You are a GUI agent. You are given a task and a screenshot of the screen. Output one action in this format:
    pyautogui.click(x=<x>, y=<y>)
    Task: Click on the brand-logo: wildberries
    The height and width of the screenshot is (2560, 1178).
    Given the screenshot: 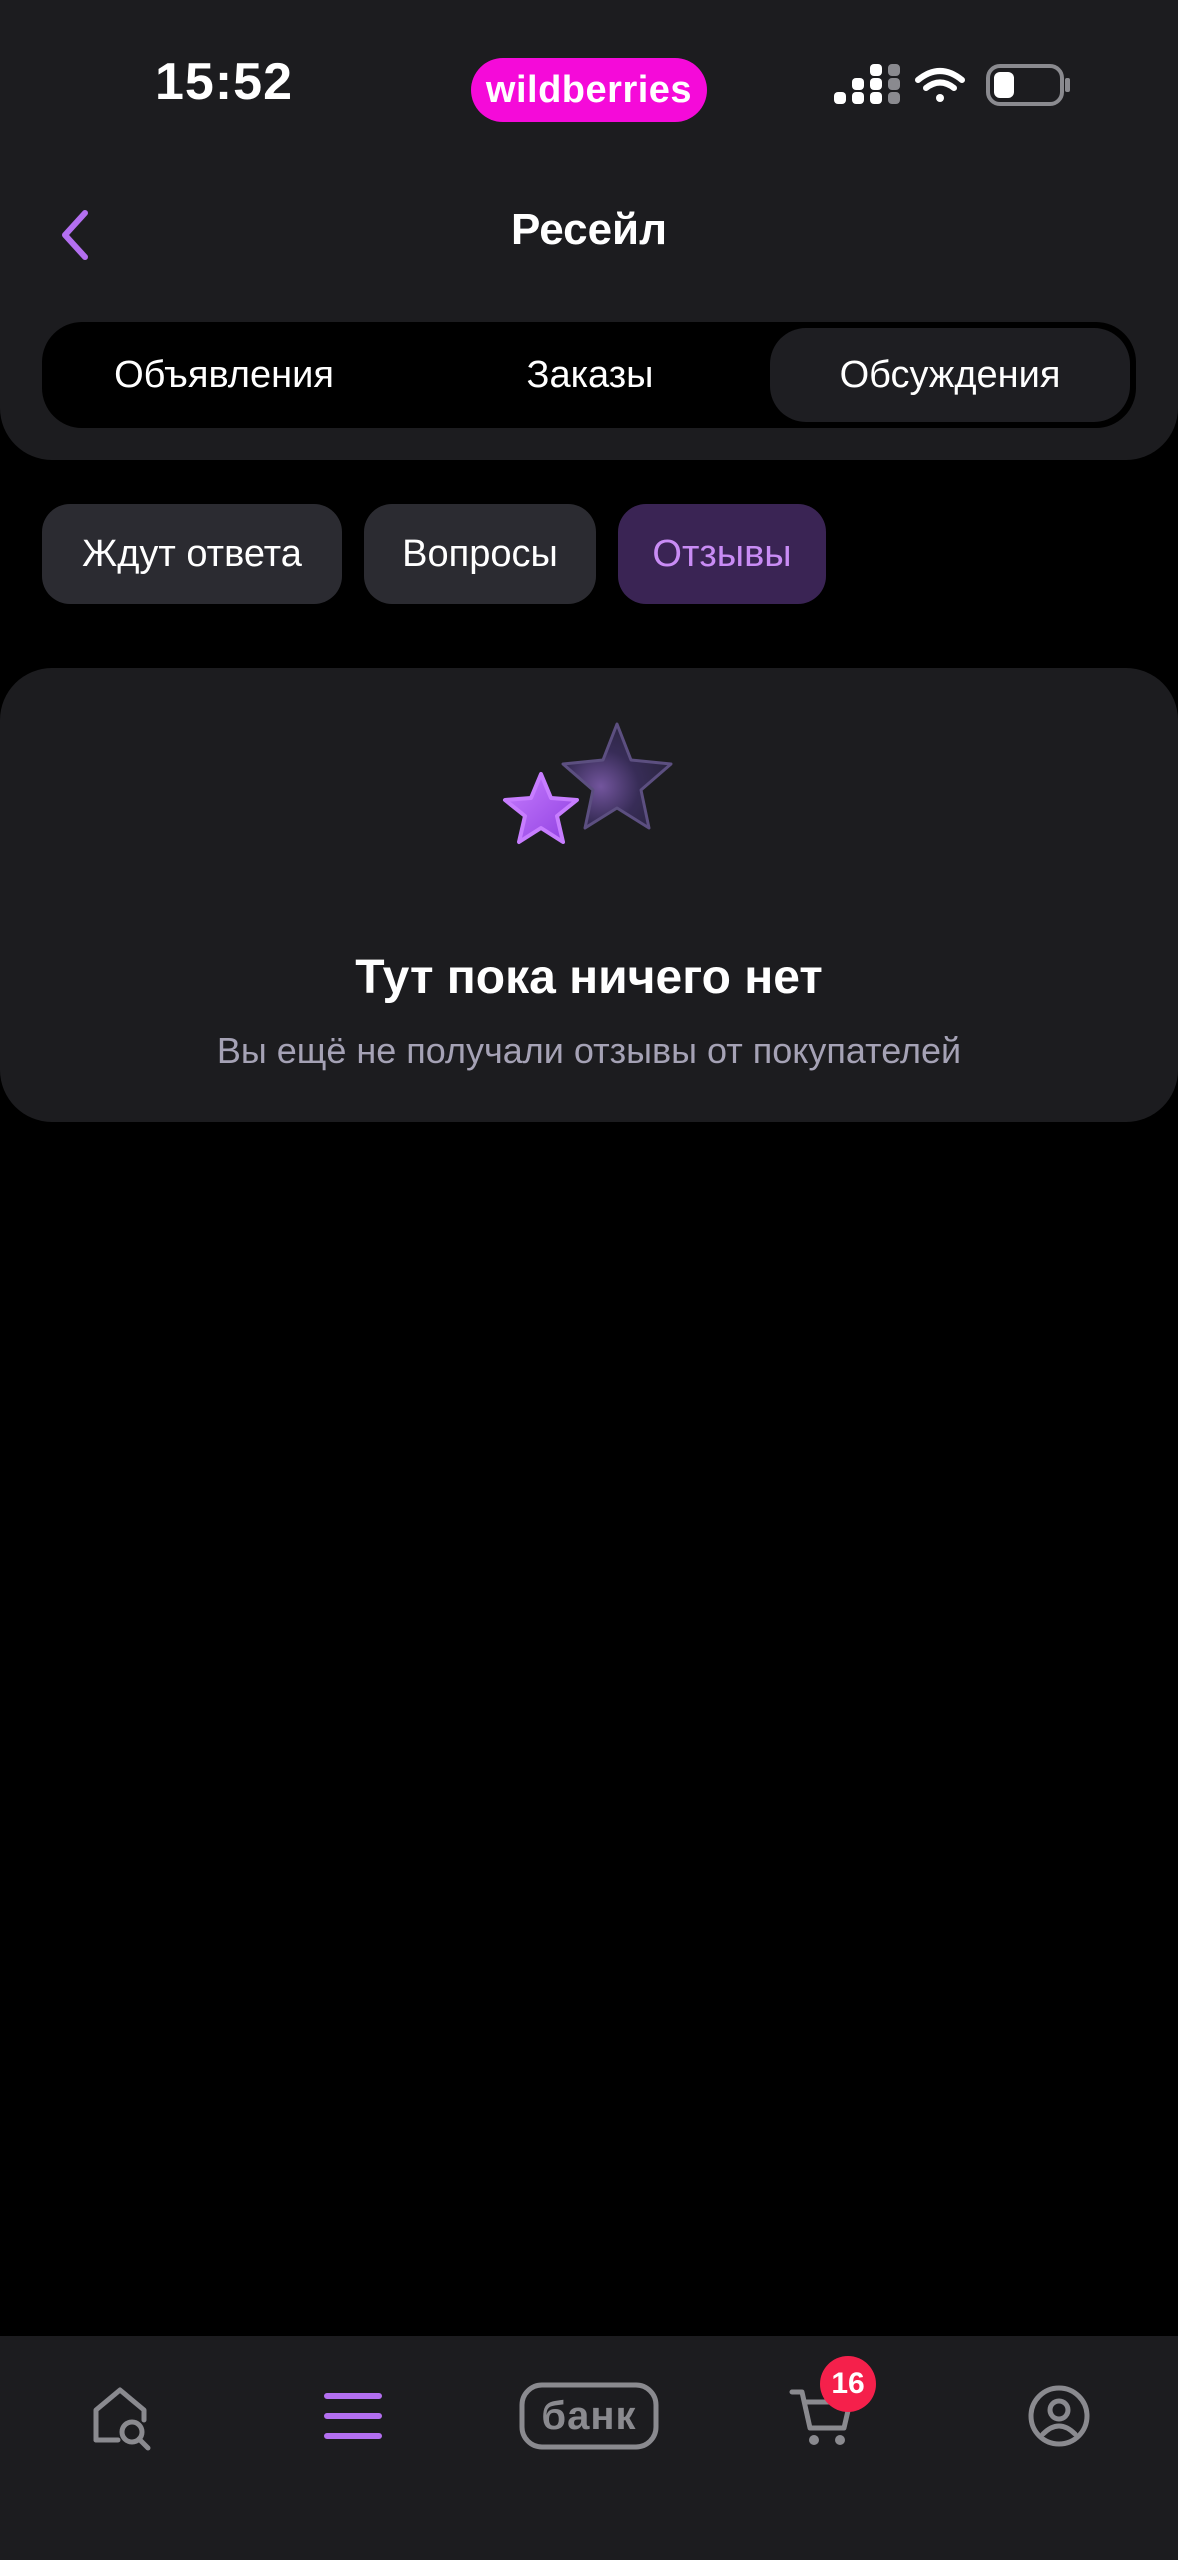 What is the action you would take?
    pyautogui.click(x=589, y=90)
    